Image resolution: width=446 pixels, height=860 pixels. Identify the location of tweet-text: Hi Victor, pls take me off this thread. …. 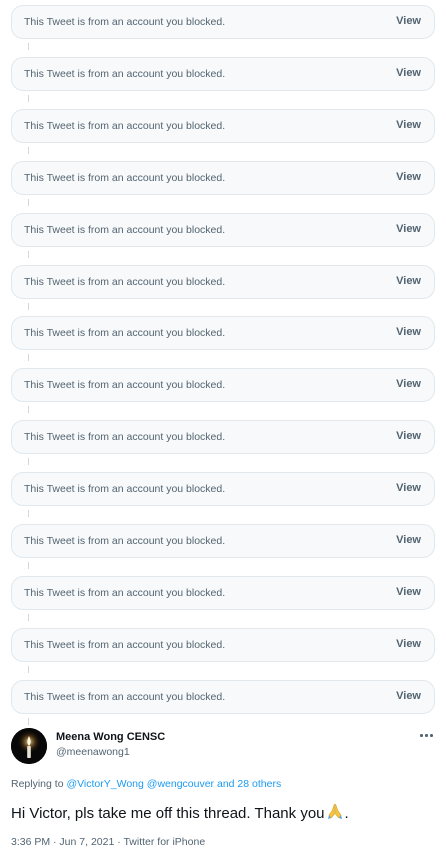
(168, 813).